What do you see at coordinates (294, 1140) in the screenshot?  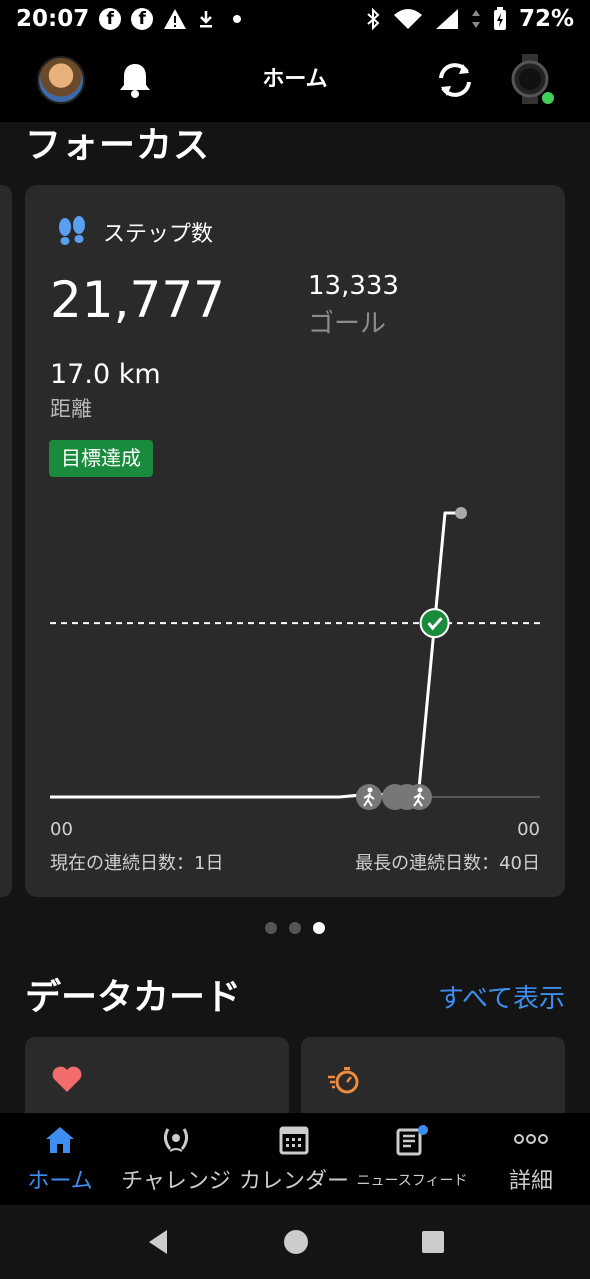 I see `calendar-icon` at bounding box center [294, 1140].